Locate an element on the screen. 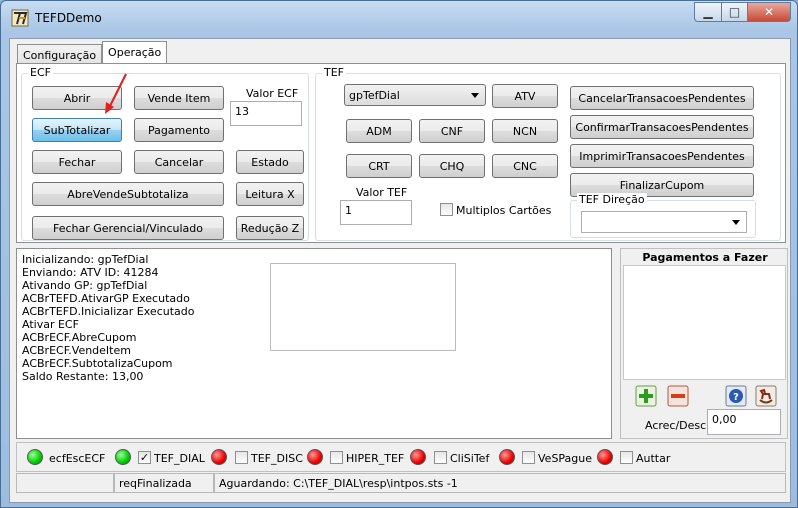  auttar-label: Auttar is located at coordinates (653, 458).